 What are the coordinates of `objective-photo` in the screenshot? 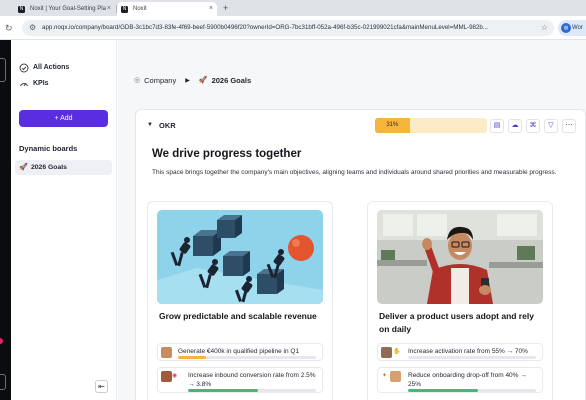 It's located at (460, 257).